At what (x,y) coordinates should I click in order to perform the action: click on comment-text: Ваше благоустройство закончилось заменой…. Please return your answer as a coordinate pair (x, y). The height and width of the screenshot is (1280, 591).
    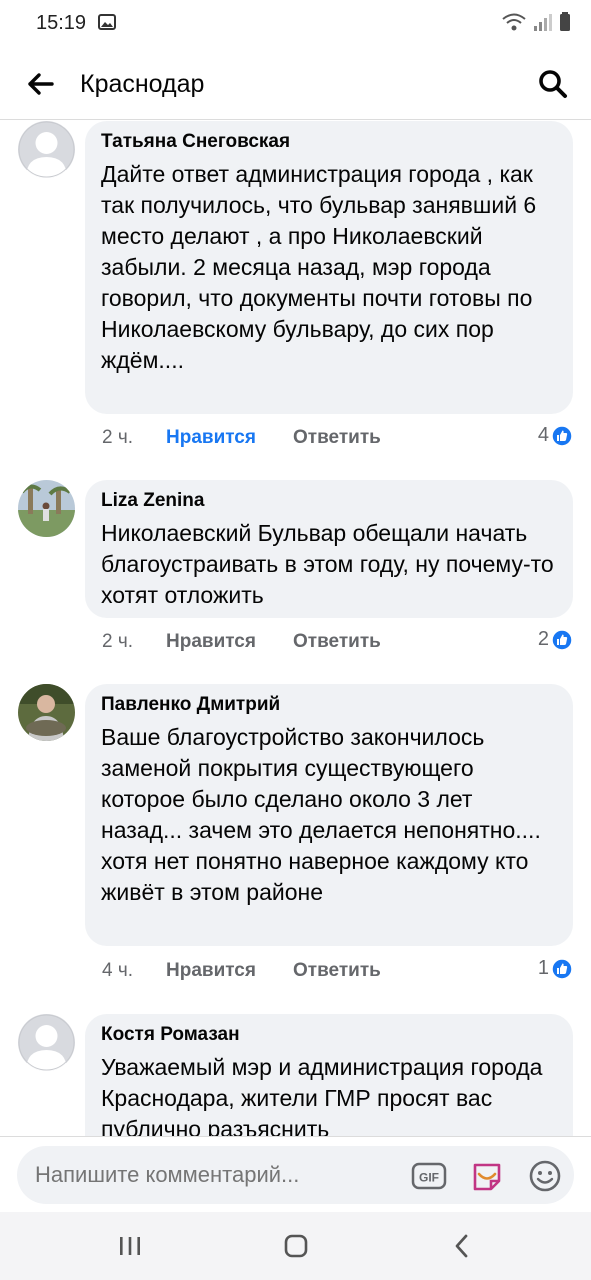
    Looking at the image, I should click on (321, 814).